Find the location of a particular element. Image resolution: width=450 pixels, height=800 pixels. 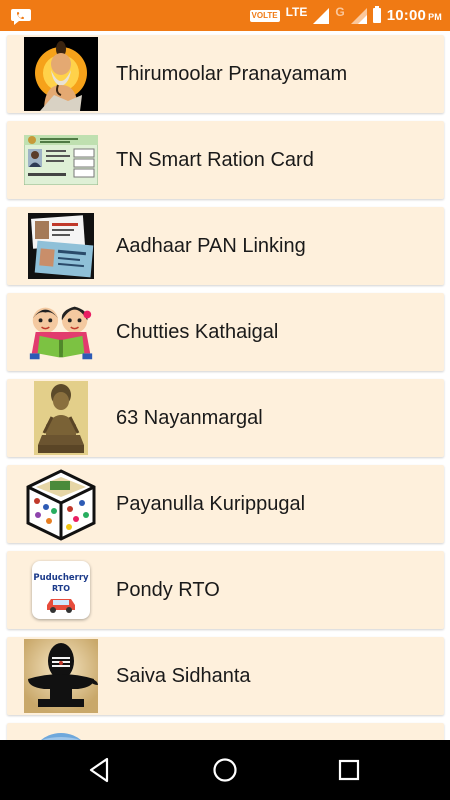

list-item: Payanulla Kurippugal is located at coordinates (225, 504).